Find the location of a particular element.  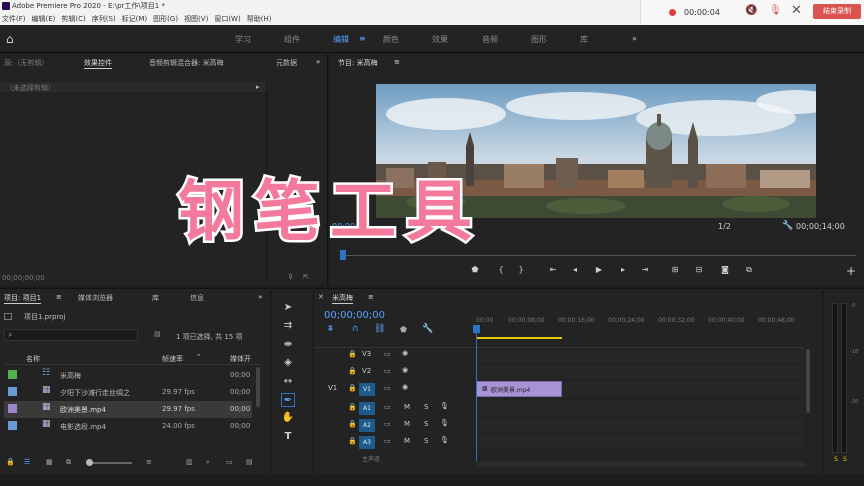

menu-window: 窗口(W) is located at coordinates (227, 19).